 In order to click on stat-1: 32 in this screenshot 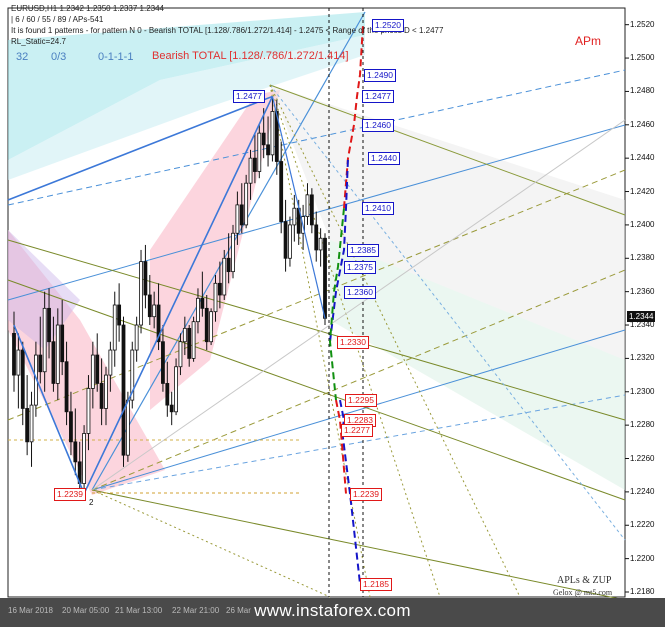, I will do `click(22, 57)`.